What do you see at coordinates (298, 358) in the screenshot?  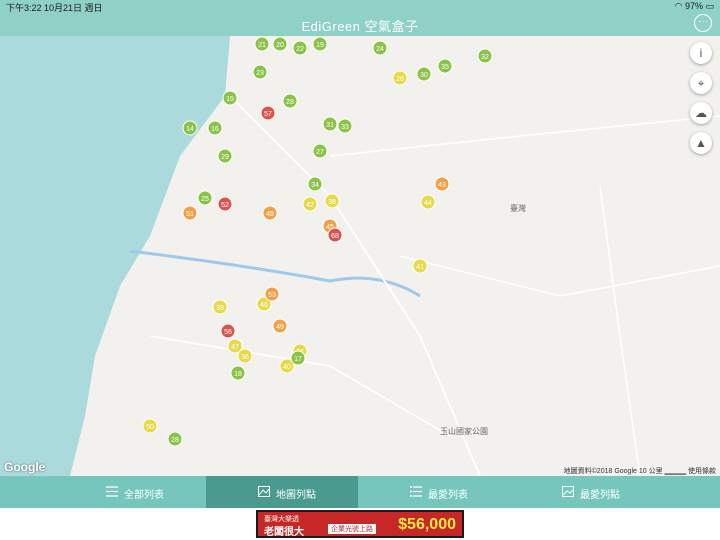 I see `aqi-marker: 17` at bounding box center [298, 358].